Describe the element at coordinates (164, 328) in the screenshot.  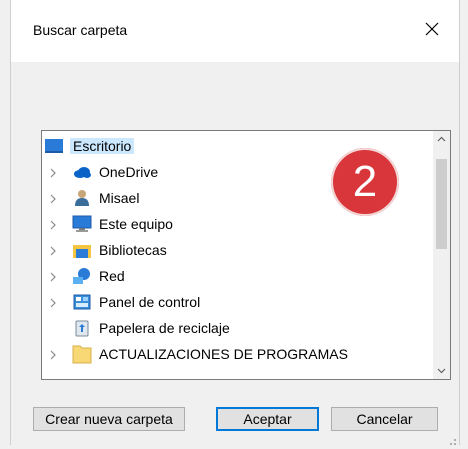
I see `tree-item-label: Papelera de reciclaje` at that location.